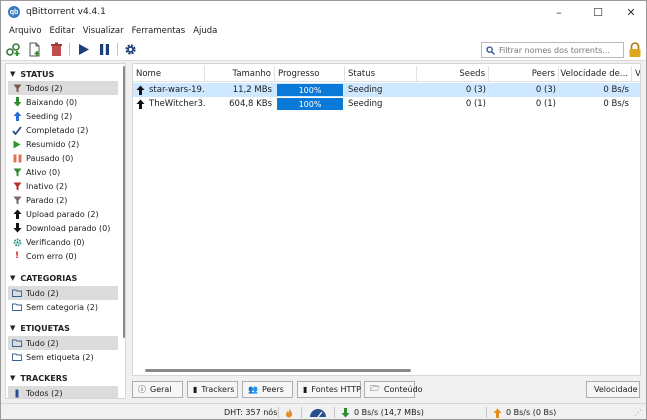  Describe the element at coordinates (65, 378) in the screenshot. I see `trackers-section-header: ▼ TRACKERS` at that location.